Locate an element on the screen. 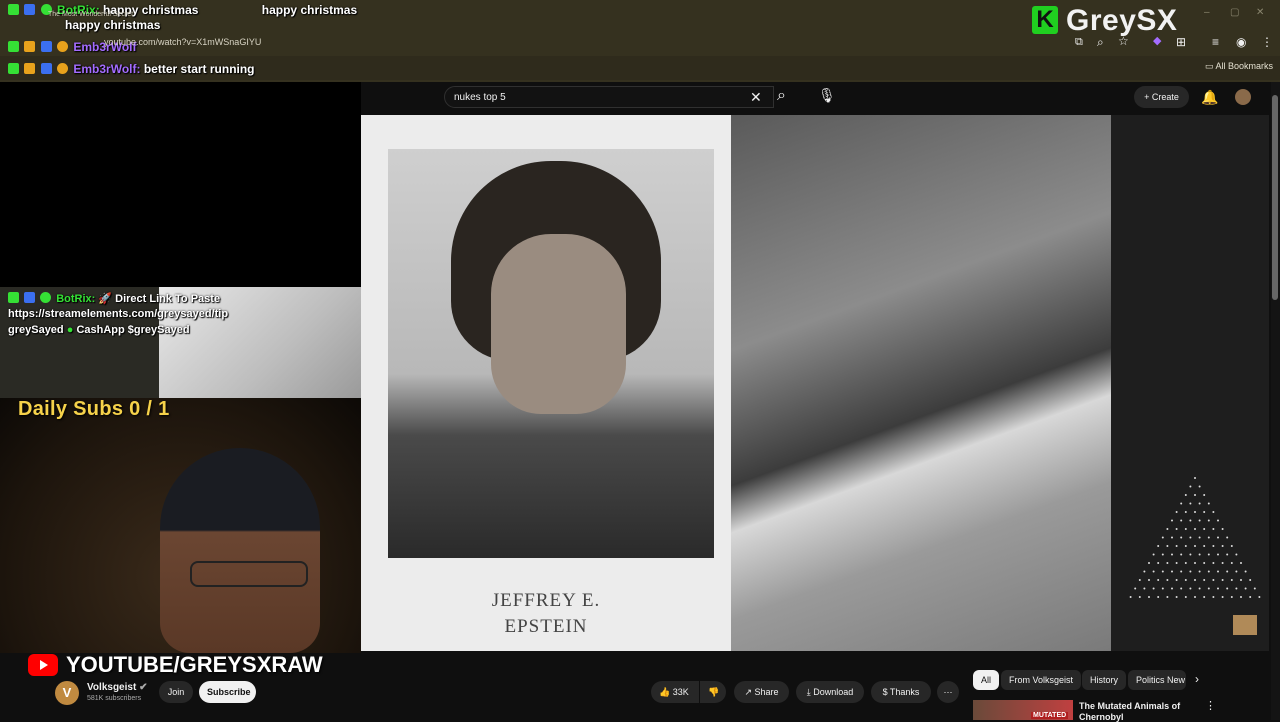 The height and width of the screenshot is (722, 1280). coin-badge-icon is located at coordinates (63, 46).